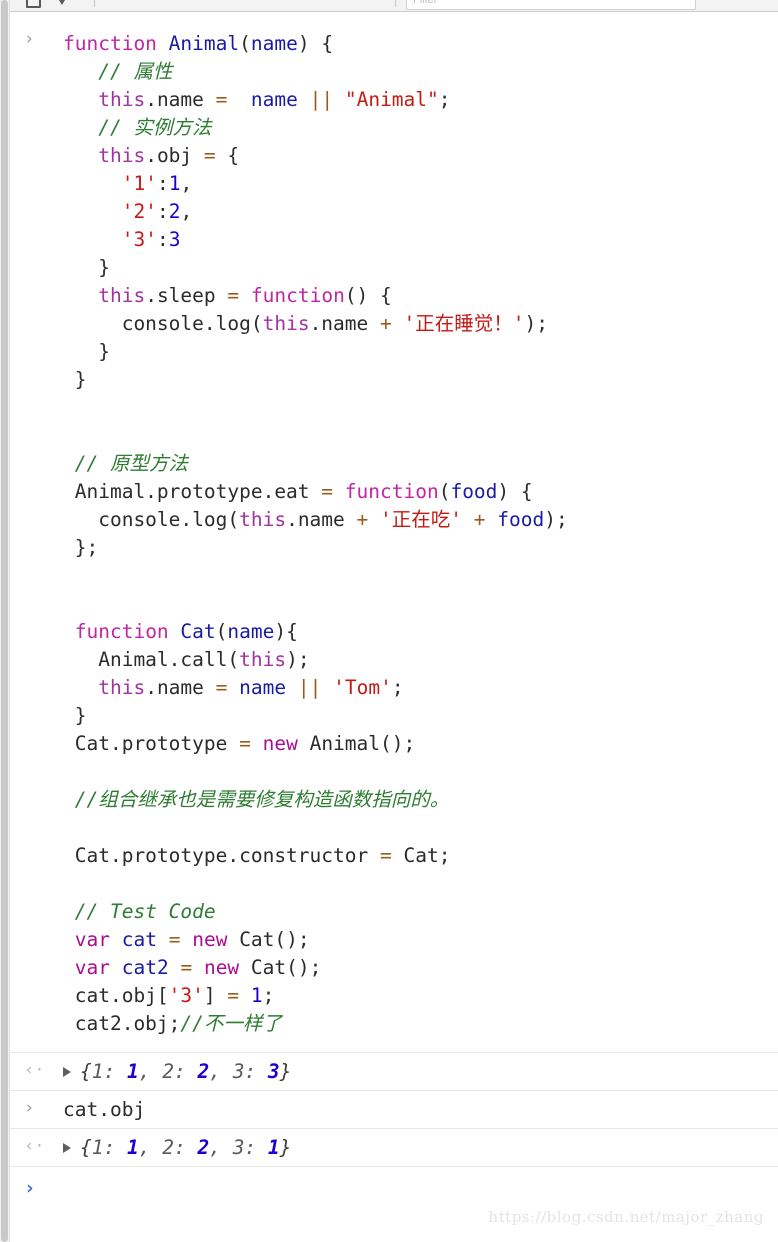 The image size is (778, 1242). I want to click on filter-icon, so click(62, 4).